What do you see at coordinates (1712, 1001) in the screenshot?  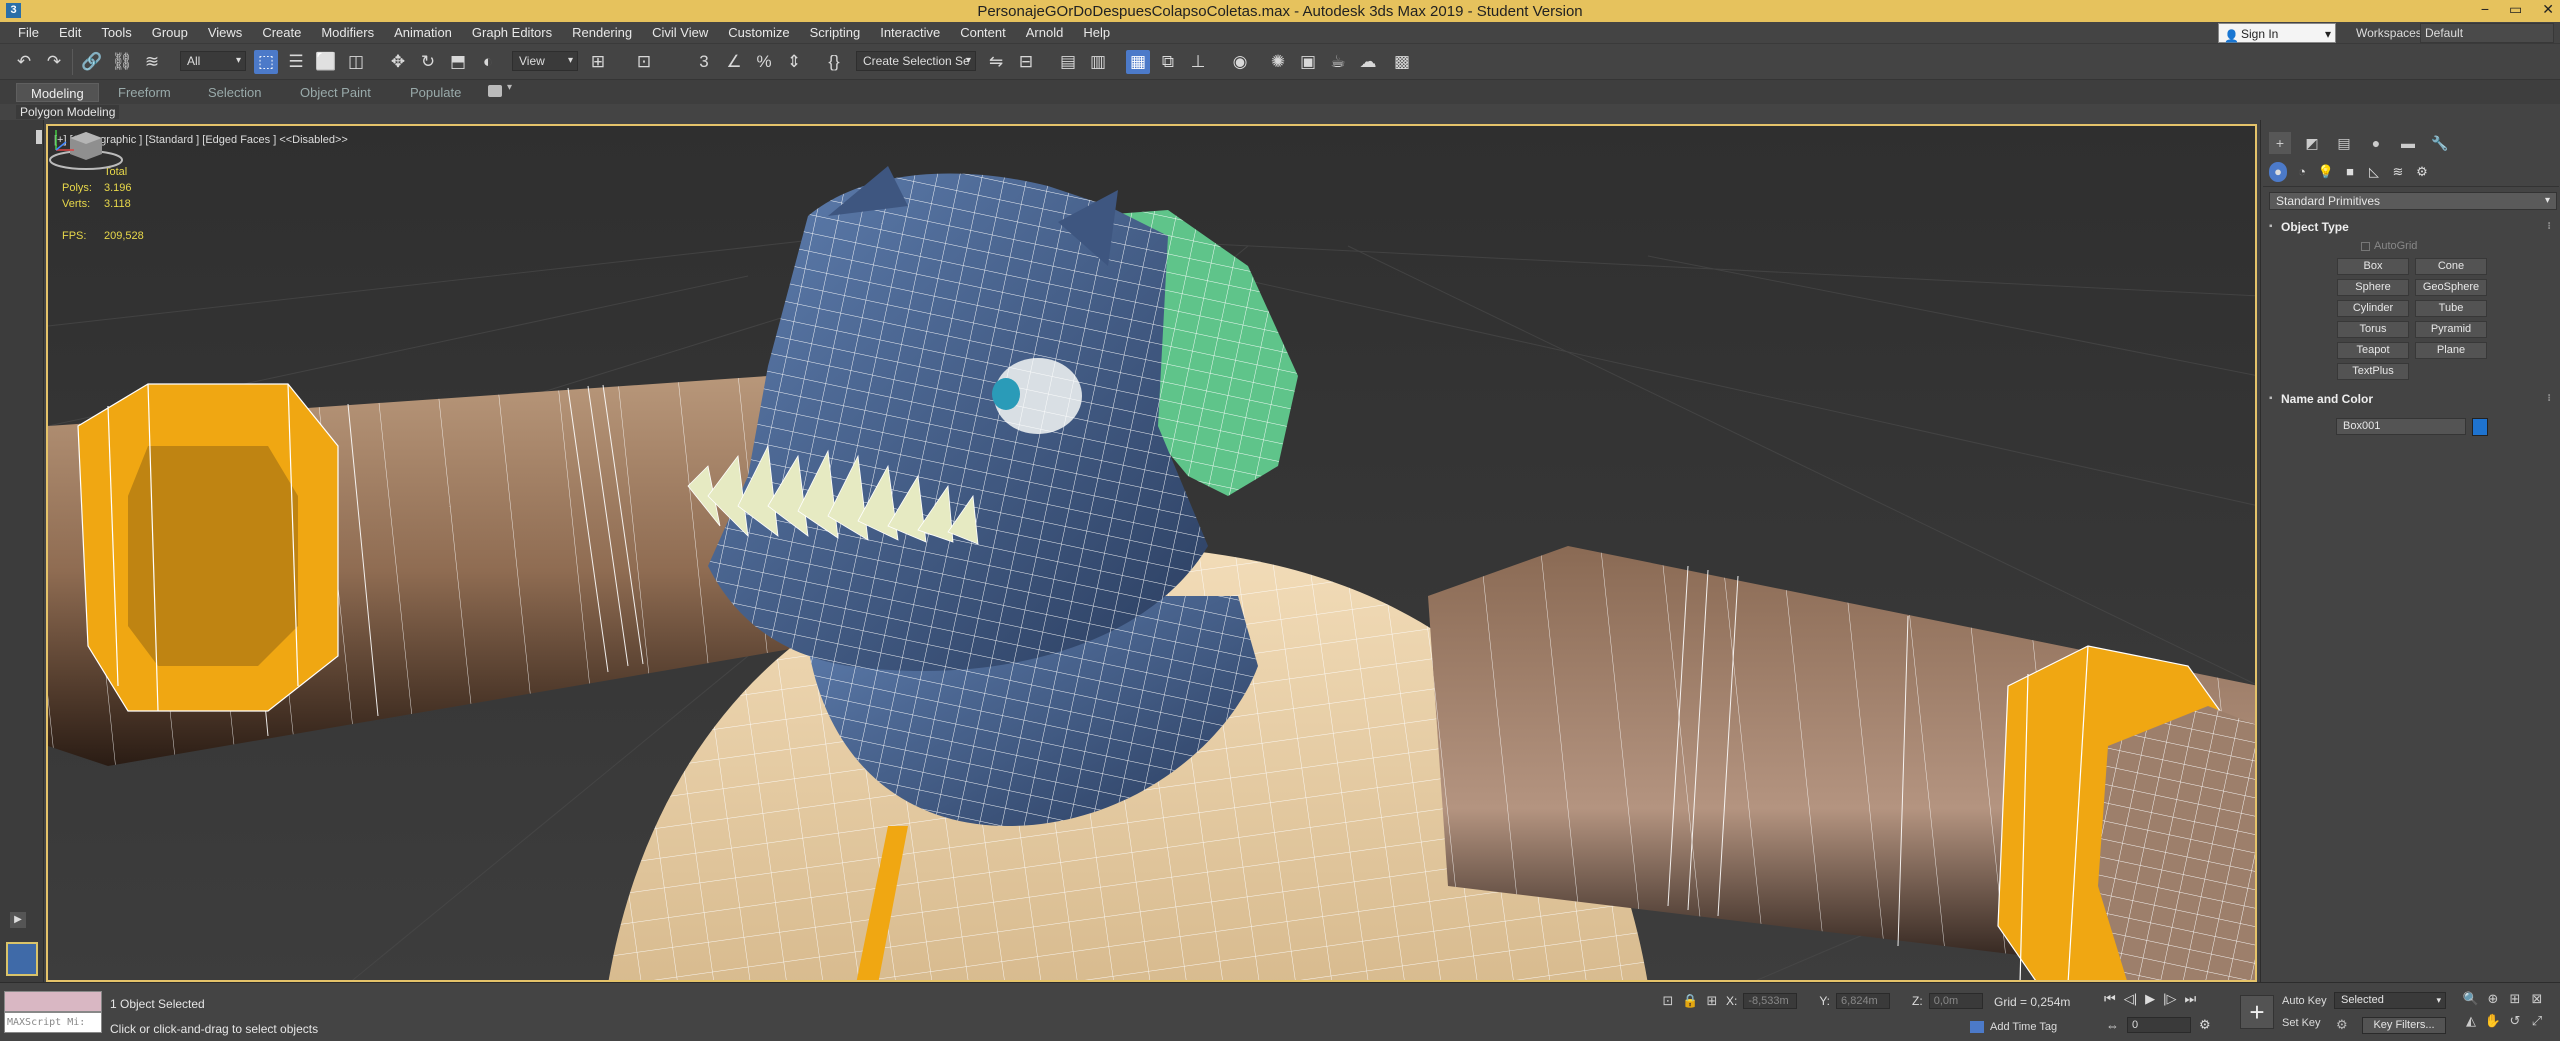 I see `absolute-mode-icon: ⊞` at bounding box center [1712, 1001].